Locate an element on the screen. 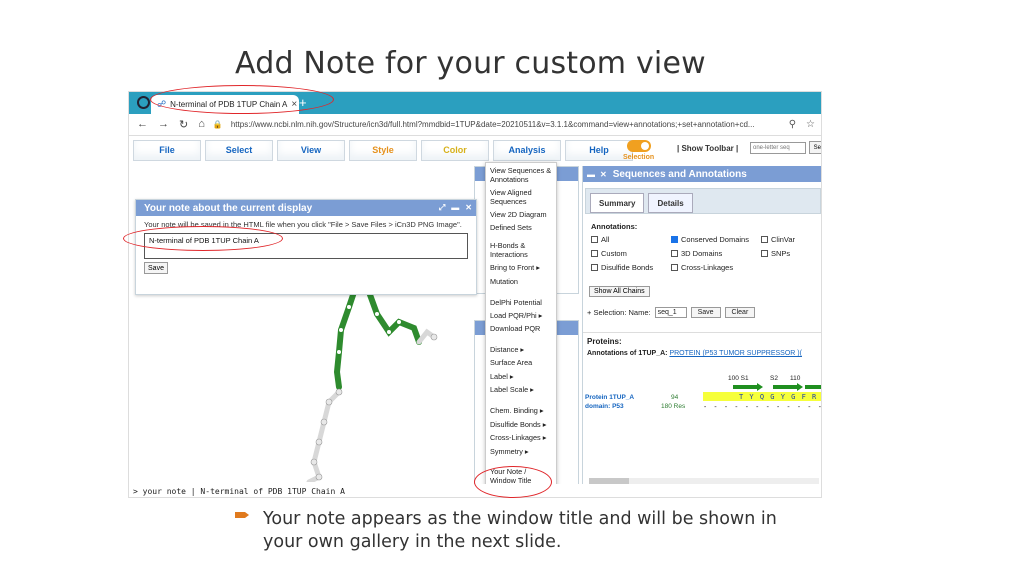 This screenshot has height=576, width=1024. show-all-chains-button: Show All Chains is located at coordinates (619, 291).